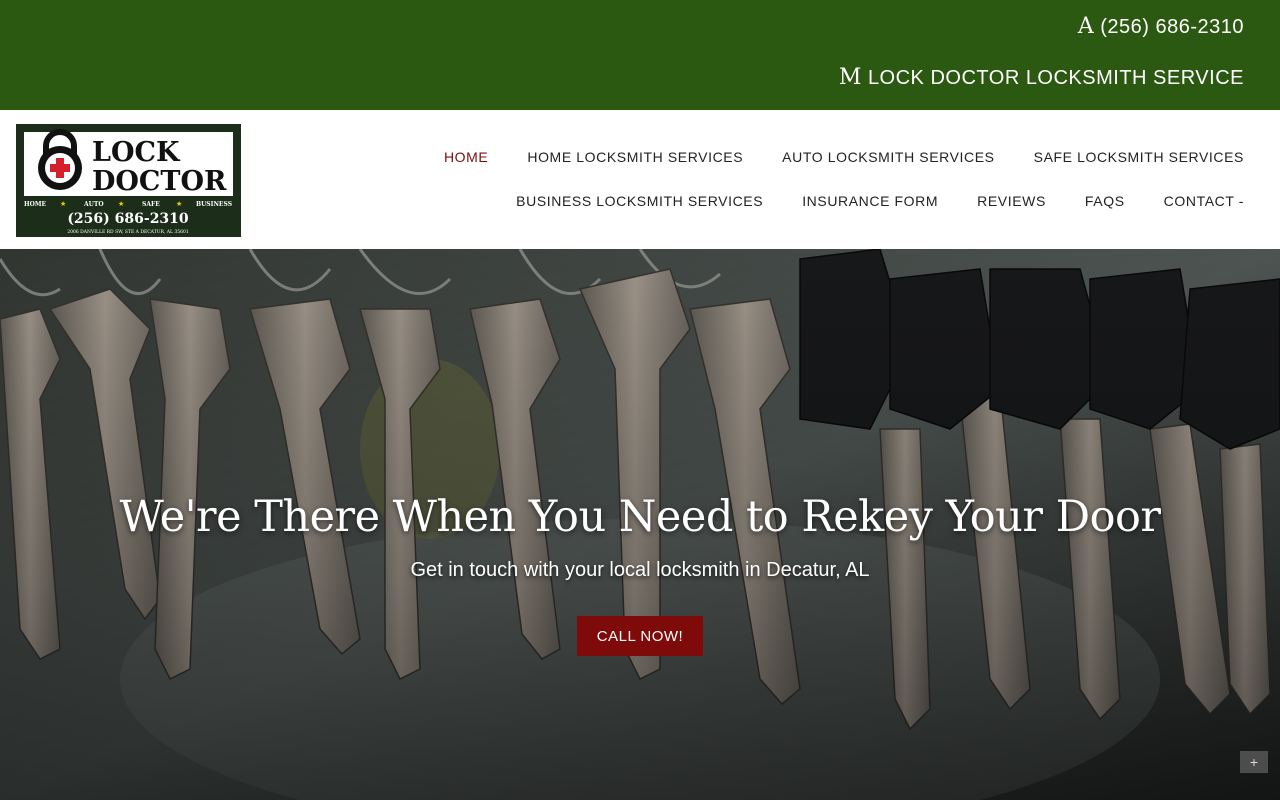 The height and width of the screenshot is (800, 1280). Describe the element at coordinates (159, 181) in the screenshot. I see `svg-text: DOCTOR` at that location.